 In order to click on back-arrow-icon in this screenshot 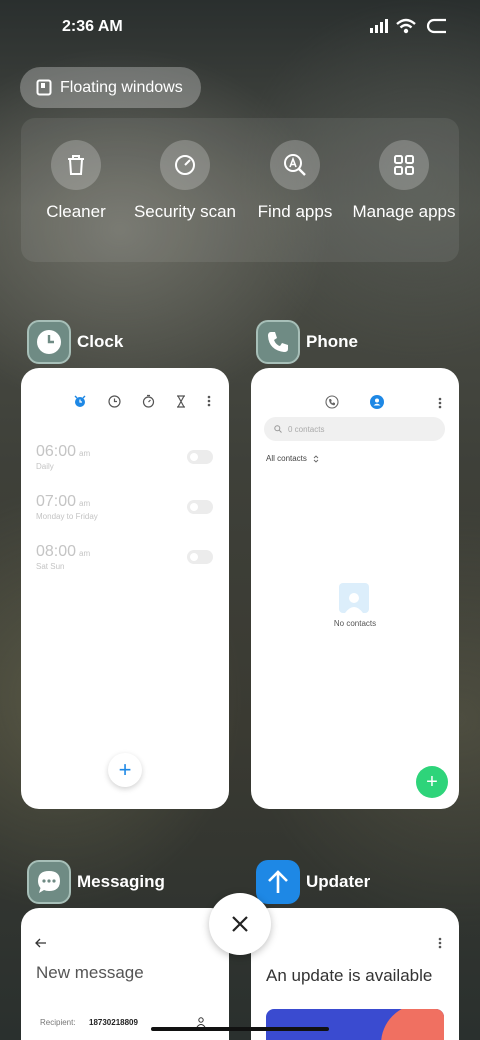, I will do `click(41, 943)`.